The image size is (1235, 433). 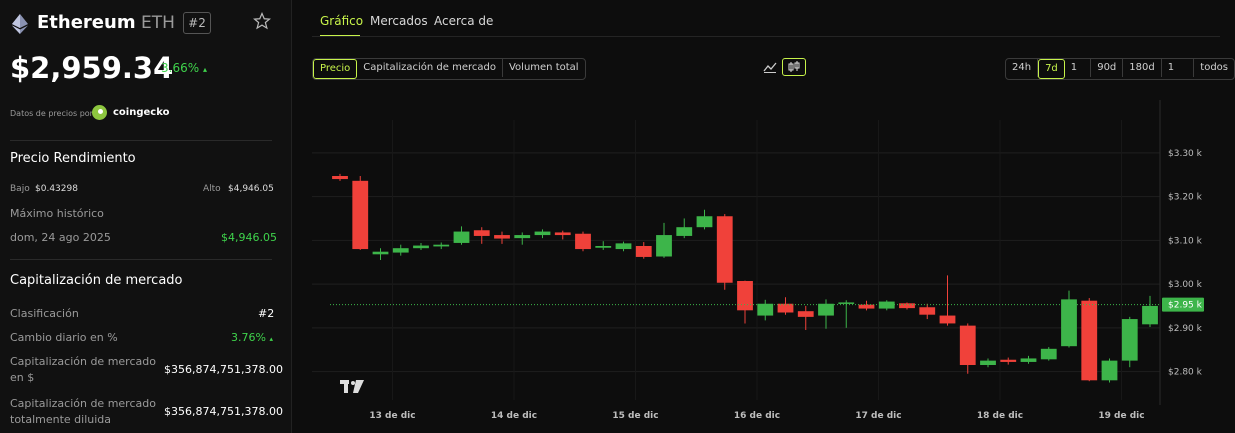 I want to click on x-tick-label: 13 de dic, so click(x=392, y=416).